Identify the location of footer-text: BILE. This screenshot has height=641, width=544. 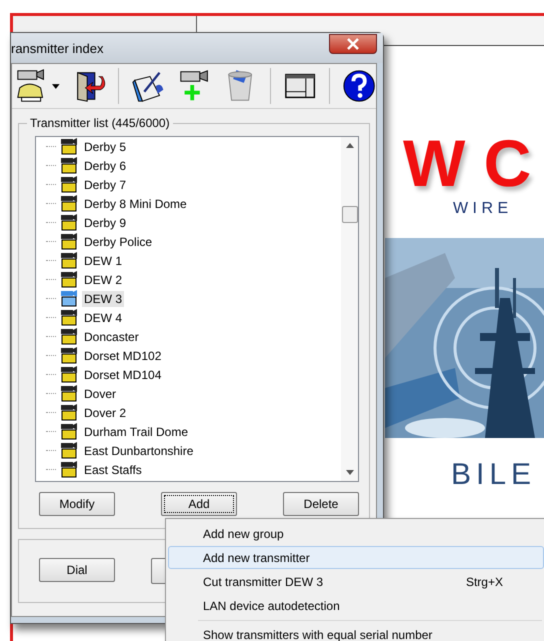
(493, 475).